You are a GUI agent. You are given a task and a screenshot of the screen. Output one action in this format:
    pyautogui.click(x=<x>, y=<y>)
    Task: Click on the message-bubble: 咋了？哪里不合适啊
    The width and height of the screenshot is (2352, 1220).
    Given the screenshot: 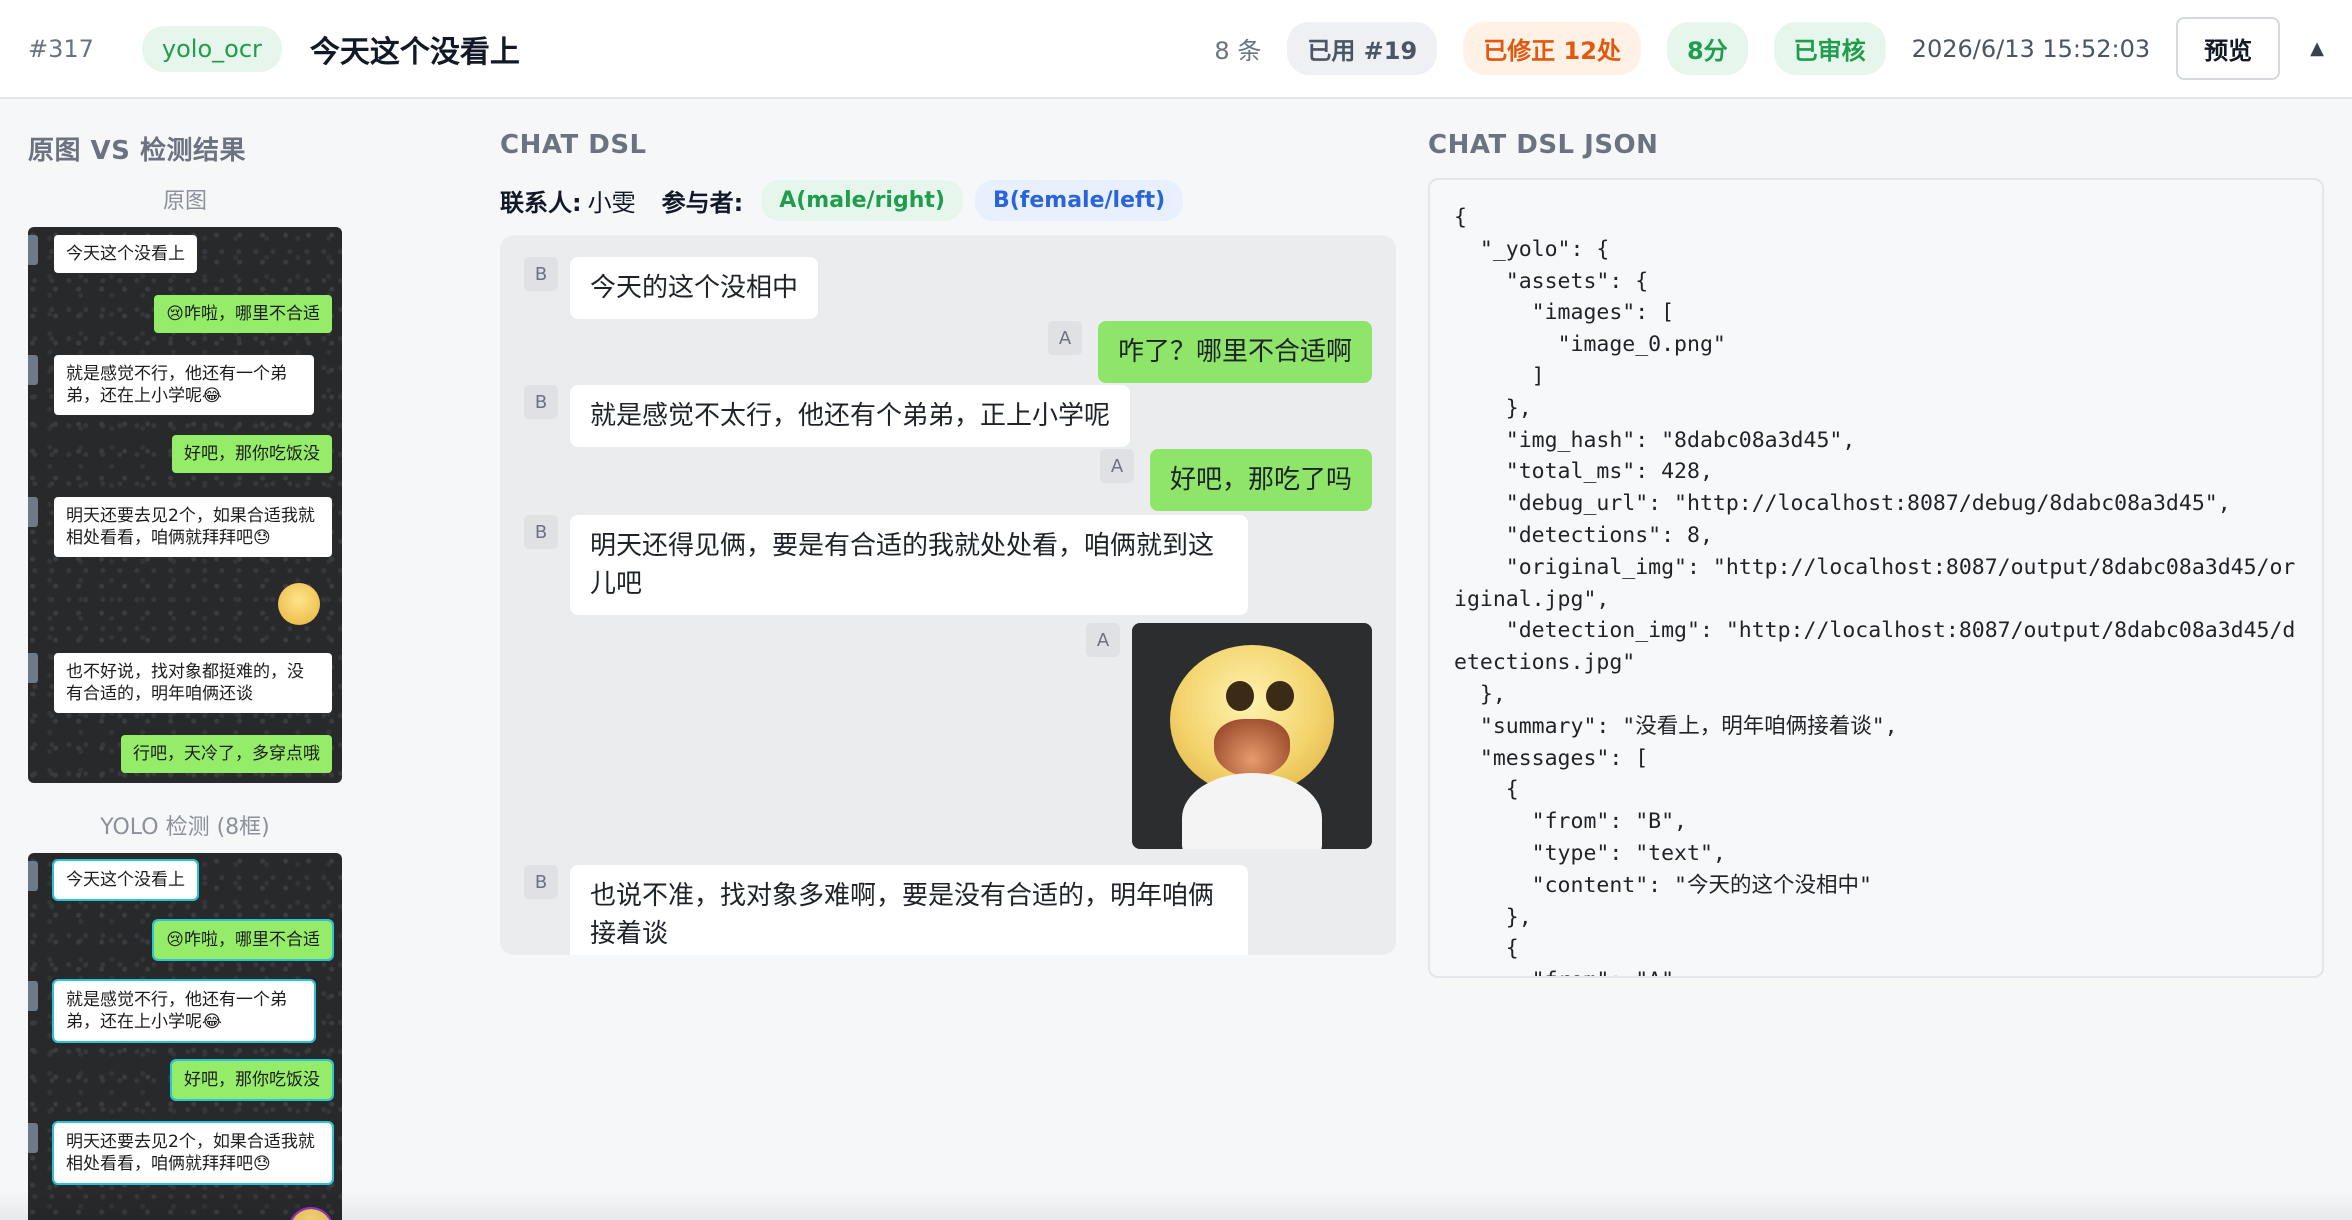 What is the action you would take?
    pyautogui.click(x=1234, y=352)
    